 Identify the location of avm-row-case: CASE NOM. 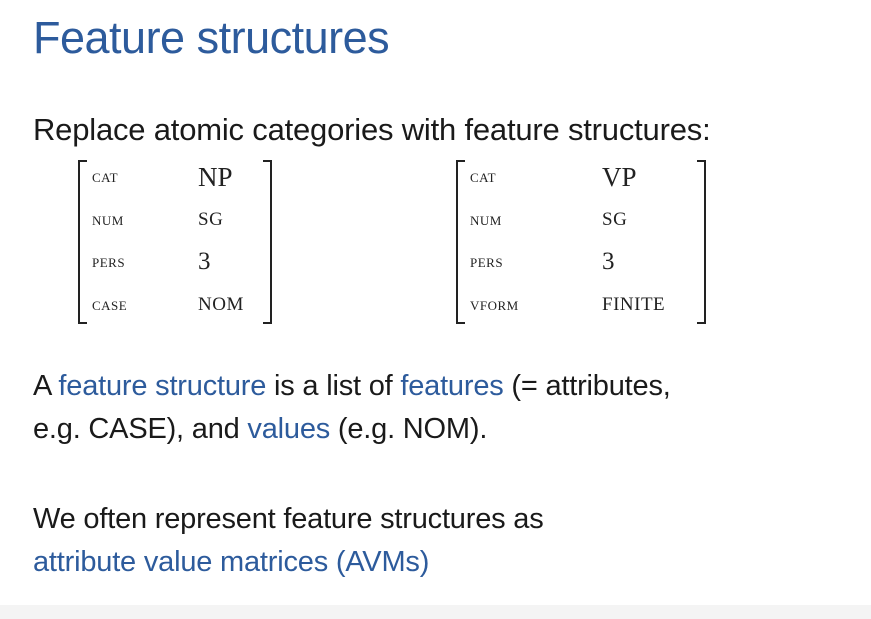
(168, 305).